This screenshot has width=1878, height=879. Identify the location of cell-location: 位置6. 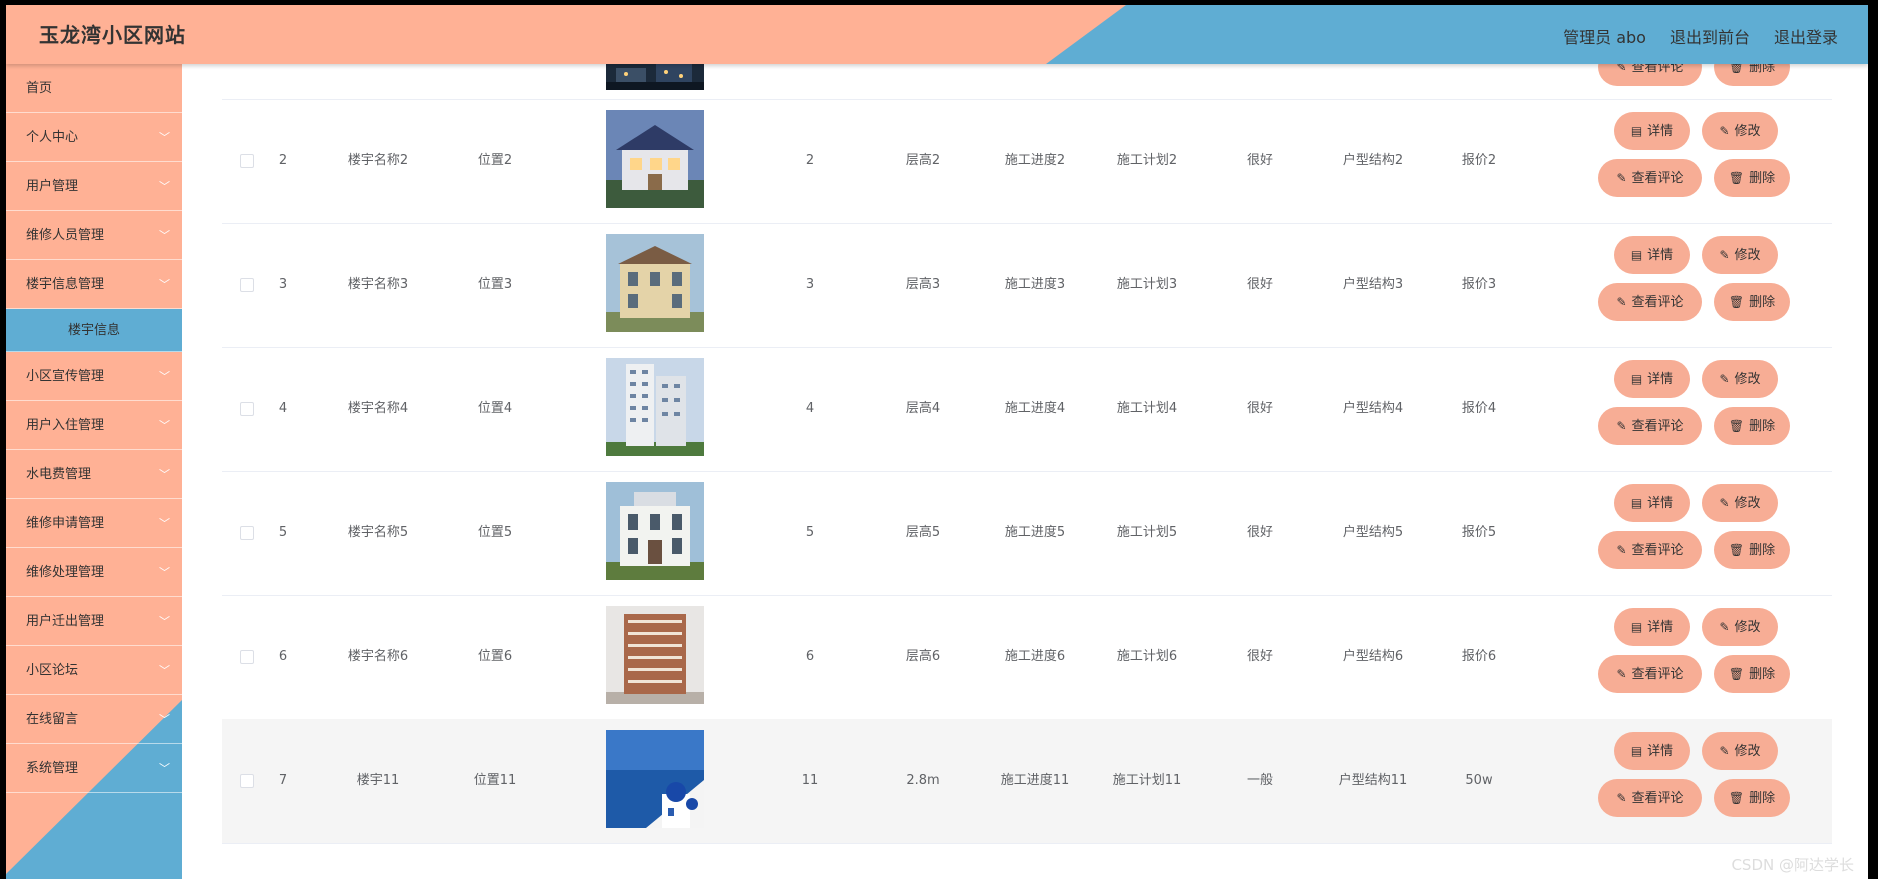
(495, 656).